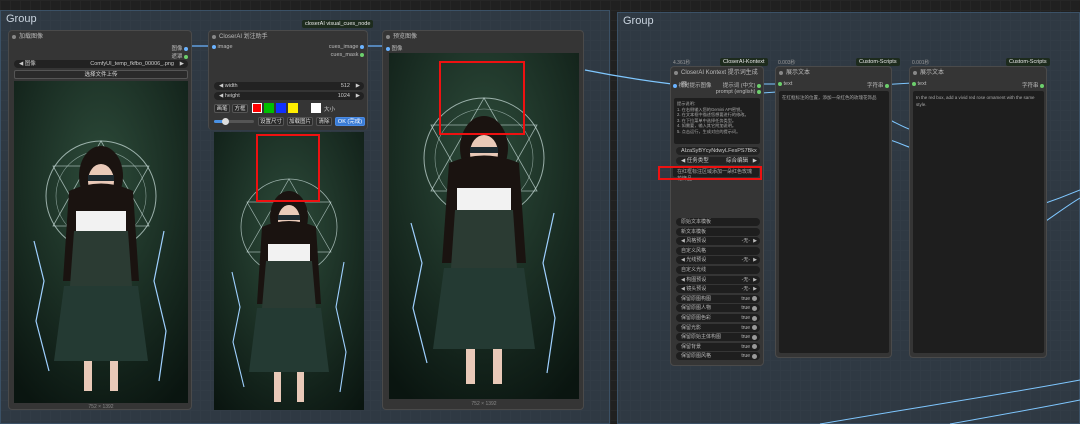  Describe the element at coordinates (316, 108) in the screenshot. I see `color-white-swatch` at that location.